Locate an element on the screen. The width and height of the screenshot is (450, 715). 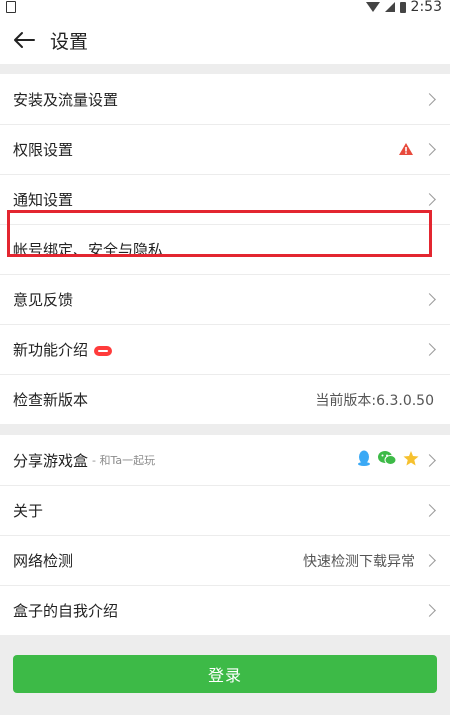
settings-item-share: 分享游戏盒 - 和Ta一起玩 is located at coordinates (225, 460).